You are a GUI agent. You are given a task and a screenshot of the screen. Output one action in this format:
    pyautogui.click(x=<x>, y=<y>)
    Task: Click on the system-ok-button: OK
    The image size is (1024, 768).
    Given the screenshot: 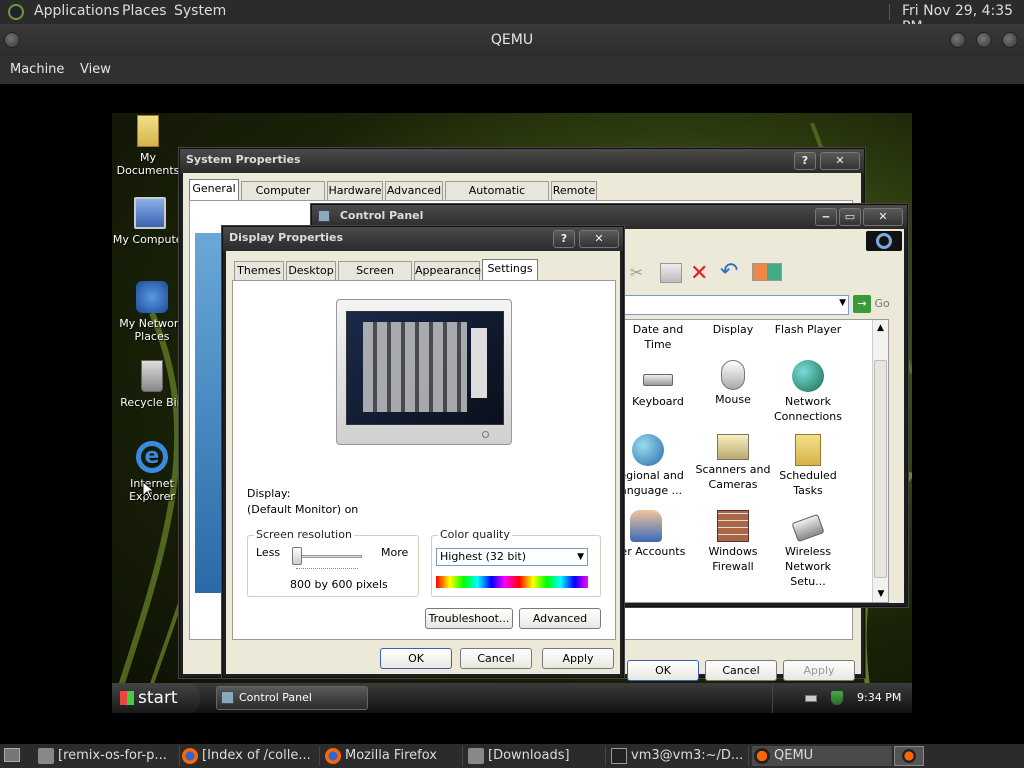 What is the action you would take?
    pyautogui.click(x=663, y=670)
    